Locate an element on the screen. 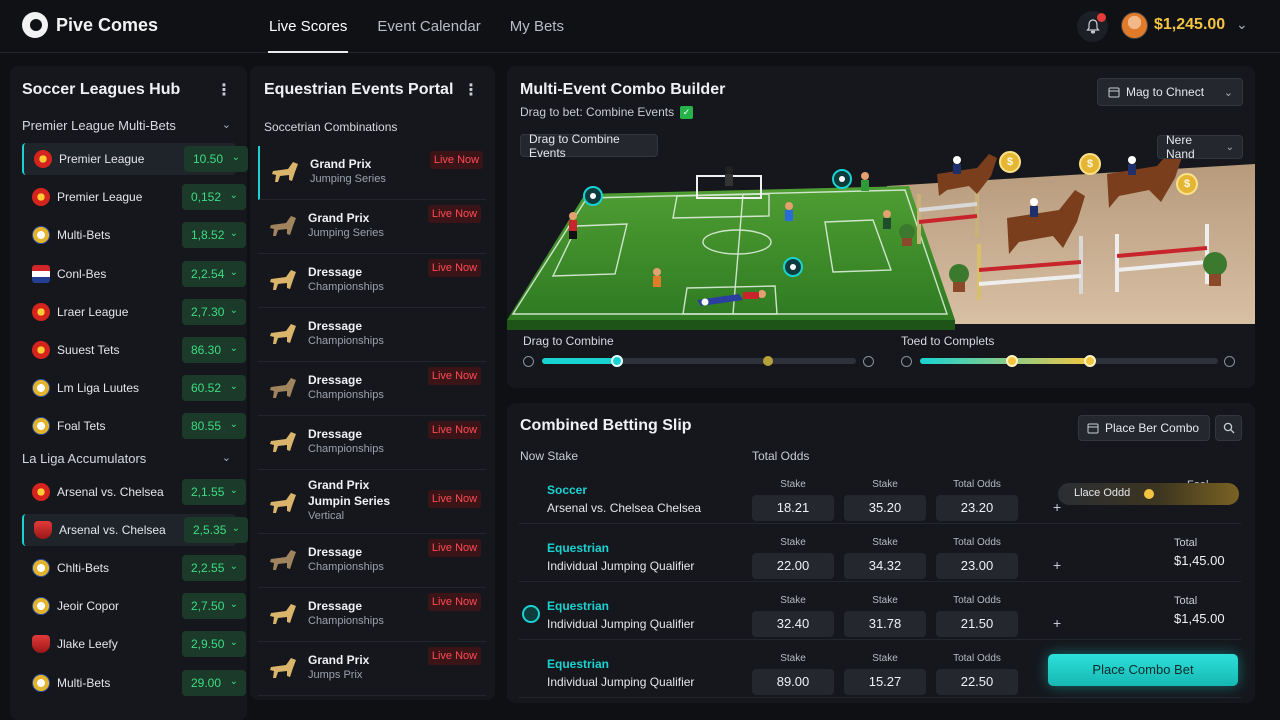 This screenshot has height=720, width=1280. league-row: Arsenal vs. Chelsea 2,1.55 ⌄ is located at coordinates (134, 492).